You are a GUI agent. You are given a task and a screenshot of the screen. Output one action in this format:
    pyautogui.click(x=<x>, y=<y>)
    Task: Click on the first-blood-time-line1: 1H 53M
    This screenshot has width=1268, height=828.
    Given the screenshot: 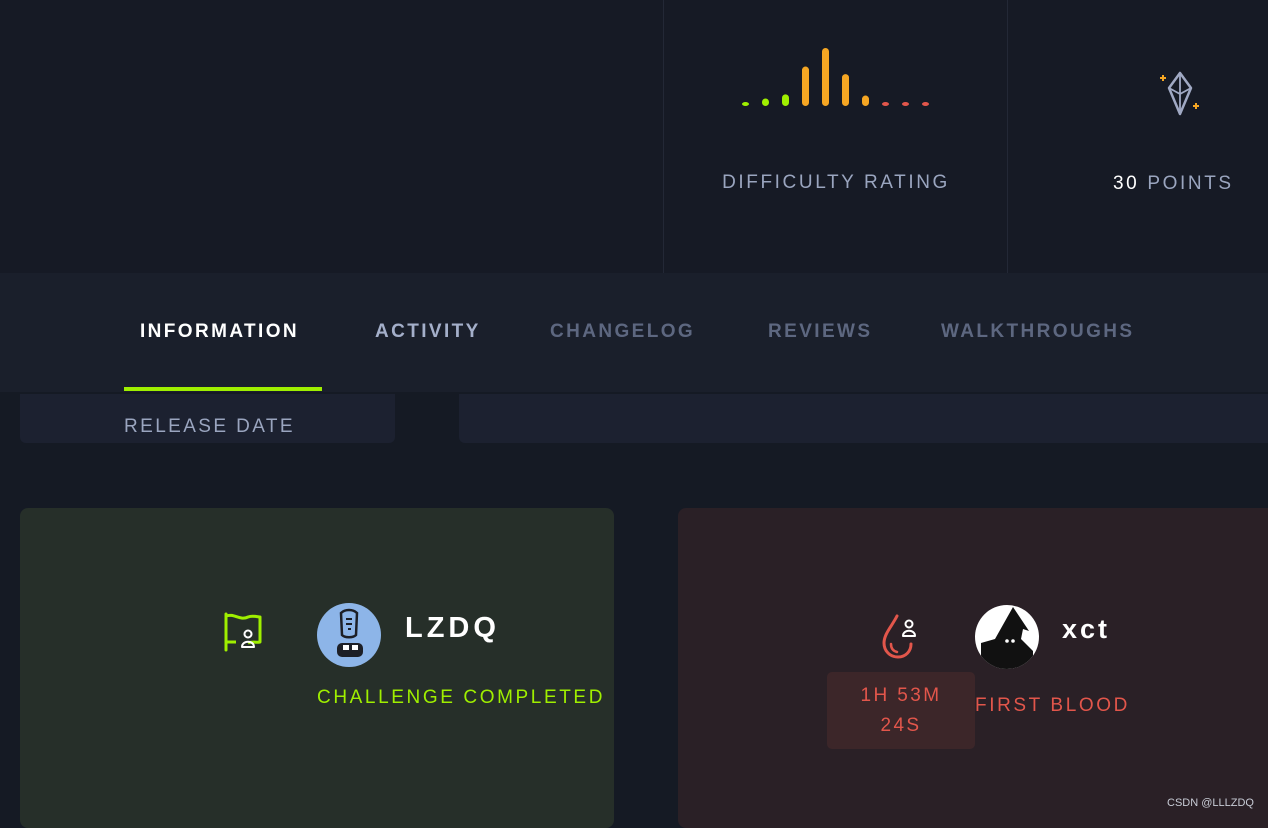 What is the action you would take?
    pyautogui.click(x=901, y=695)
    